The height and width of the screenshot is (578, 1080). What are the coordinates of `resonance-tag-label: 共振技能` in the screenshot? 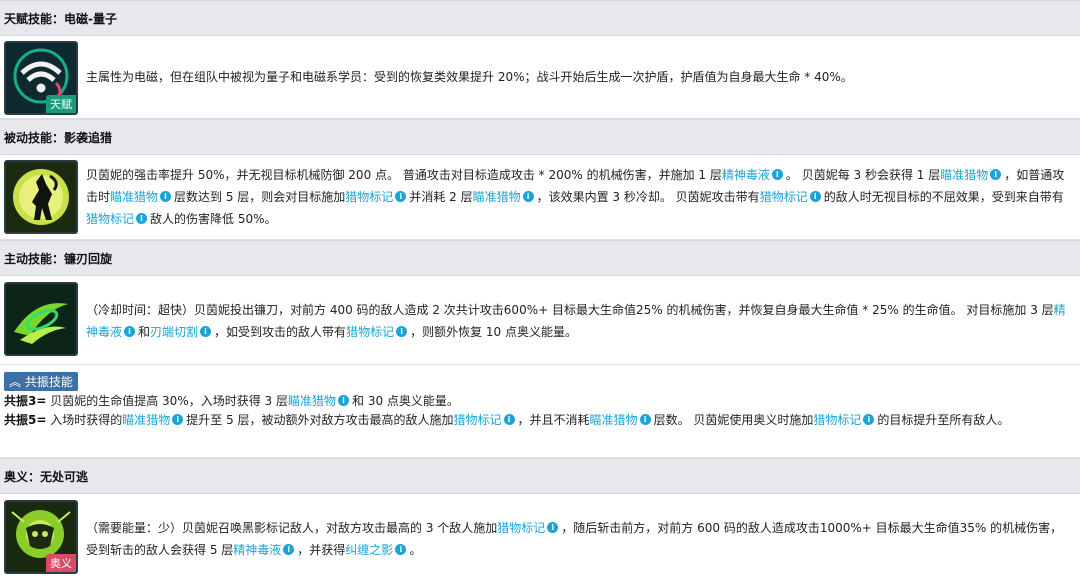 It's located at (48, 382).